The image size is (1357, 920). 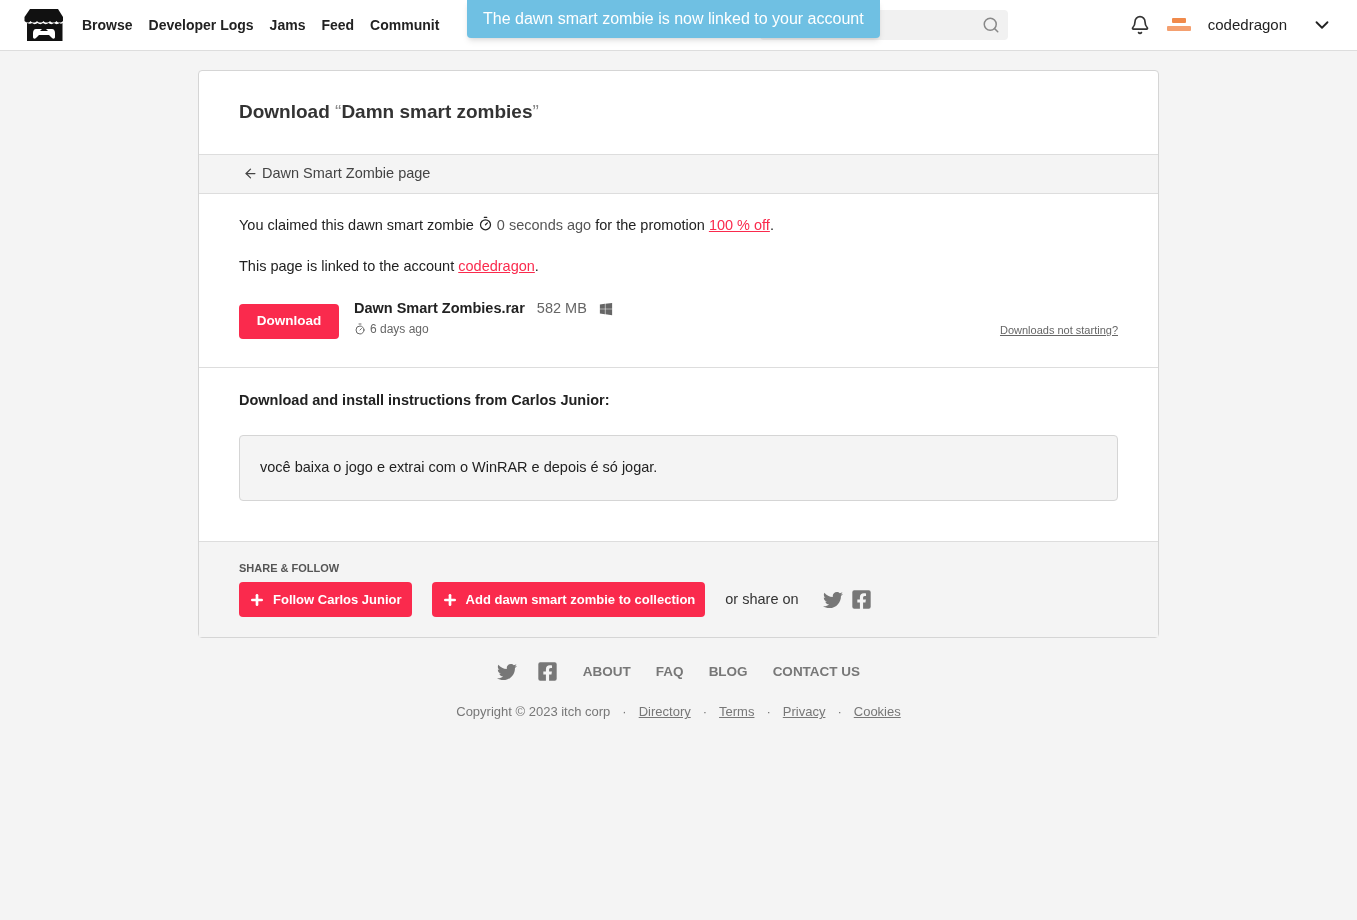 I want to click on footer-link: FAQ, so click(x=669, y=671).